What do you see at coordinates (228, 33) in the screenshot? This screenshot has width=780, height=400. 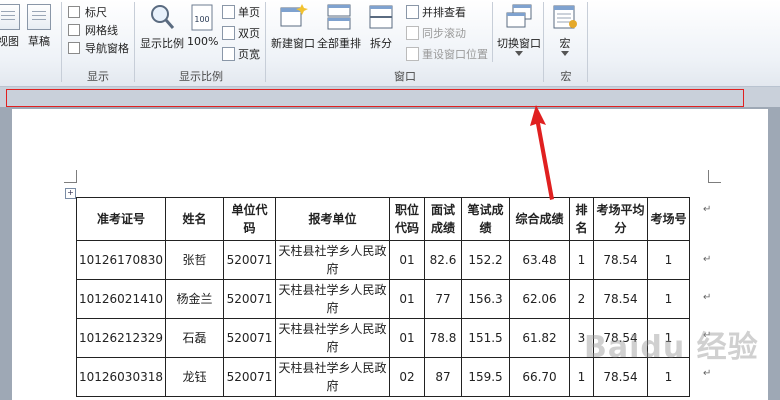 I see `two-pages-icon` at bounding box center [228, 33].